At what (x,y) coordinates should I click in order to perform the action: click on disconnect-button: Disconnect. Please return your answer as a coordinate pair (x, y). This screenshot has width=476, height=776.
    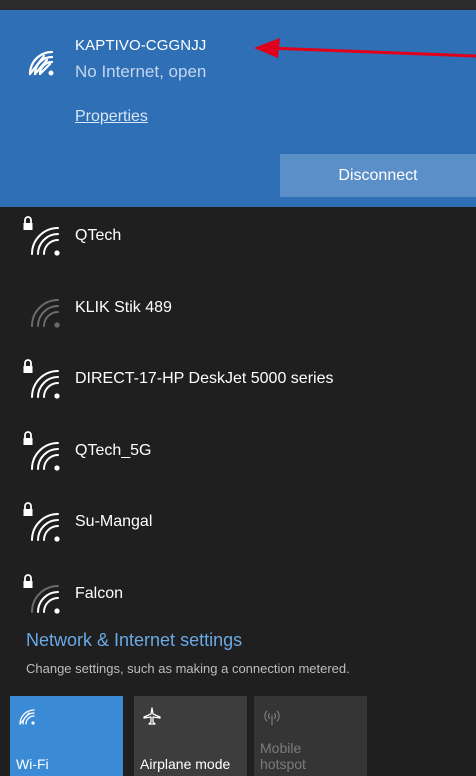
    Looking at the image, I should click on (378, 175).